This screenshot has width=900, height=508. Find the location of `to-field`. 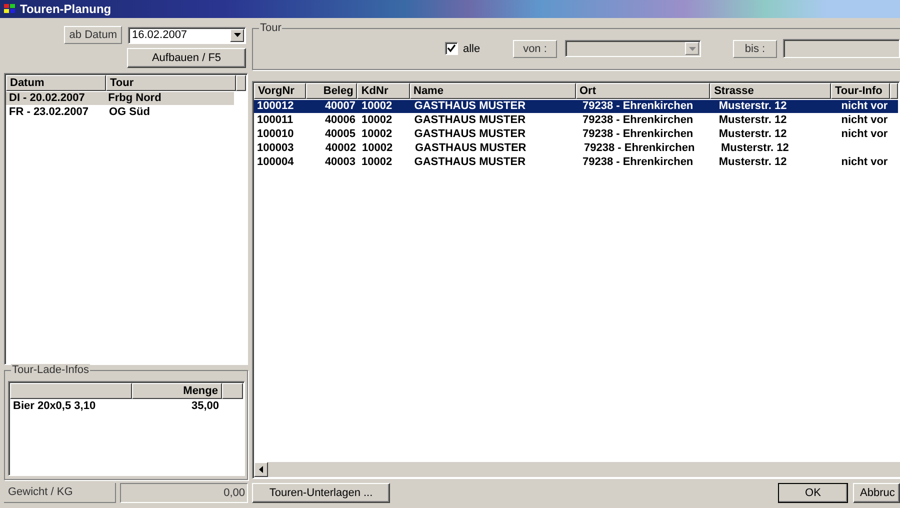

to-field is located at coordinates (841, 48).